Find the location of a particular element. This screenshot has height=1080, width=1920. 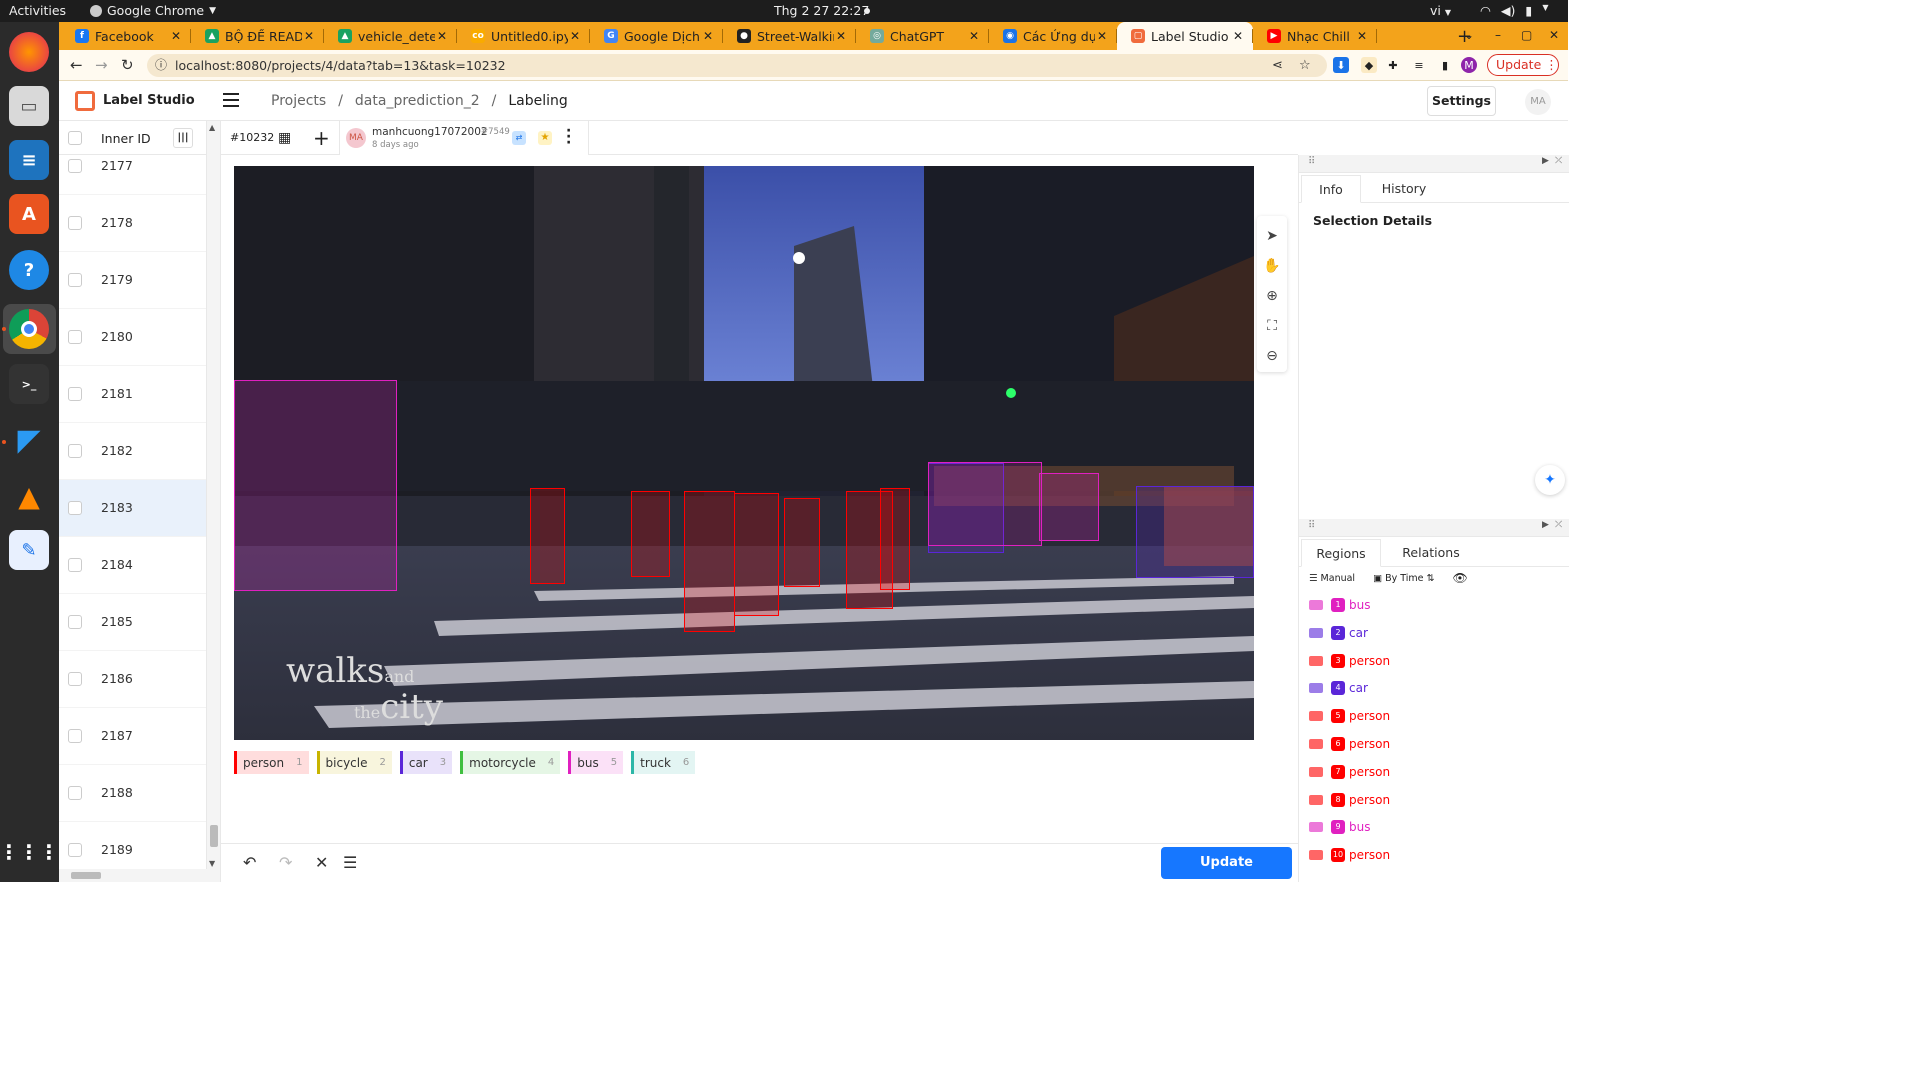

fit-screen-icon: ⛶ is located at coordinates (1272, 326).